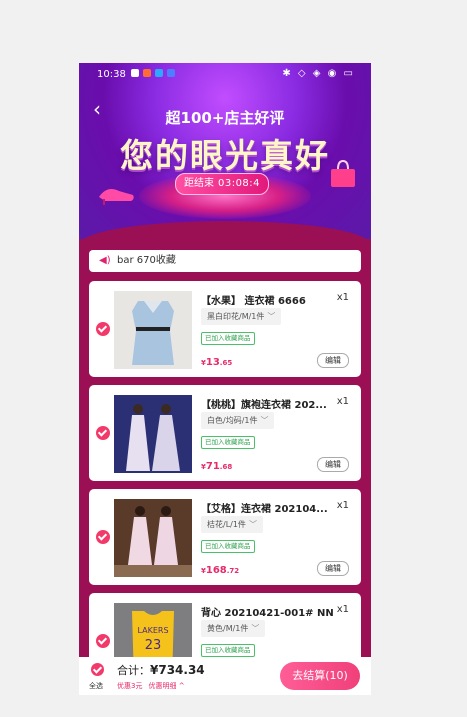  Describe the element at coordinates (226, 363) in the screenshot. I see `price-decimal: .65` at that location.